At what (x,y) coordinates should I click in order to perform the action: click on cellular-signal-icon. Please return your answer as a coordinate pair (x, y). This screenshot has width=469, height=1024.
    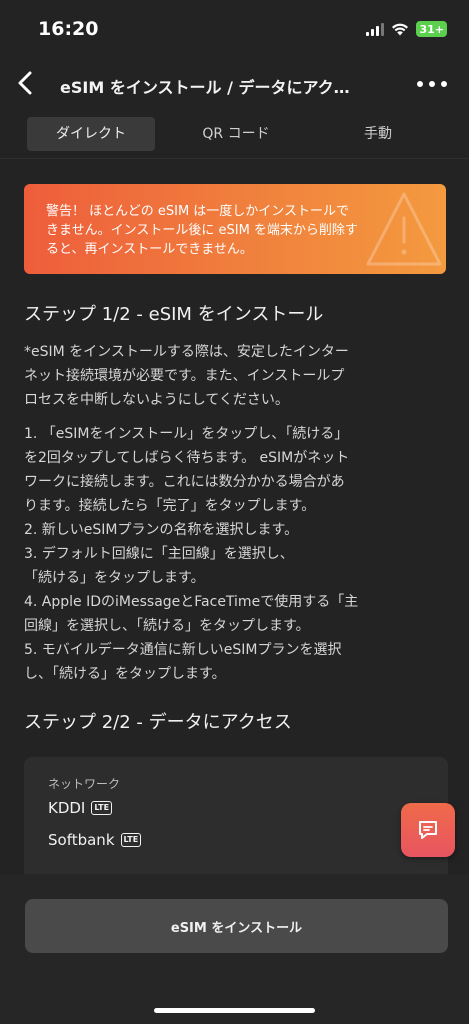
    Looking at the image, I should click on (375, 29).